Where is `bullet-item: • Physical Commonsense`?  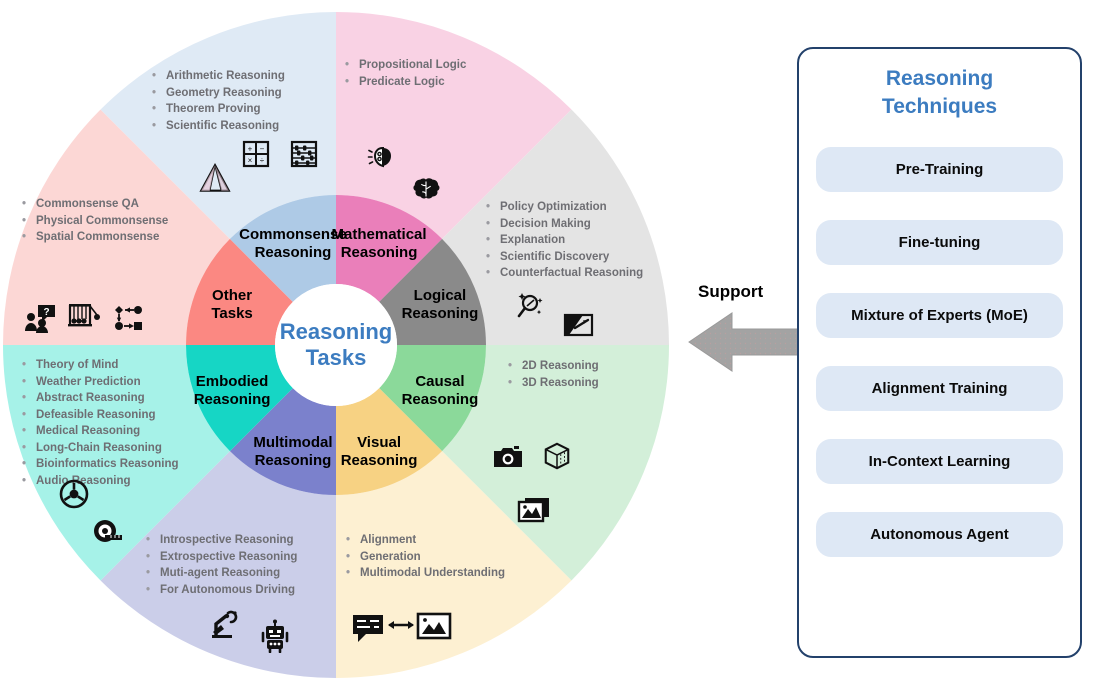 bullet-item: • Physical Commonsense is located at coordinates (95, 221).